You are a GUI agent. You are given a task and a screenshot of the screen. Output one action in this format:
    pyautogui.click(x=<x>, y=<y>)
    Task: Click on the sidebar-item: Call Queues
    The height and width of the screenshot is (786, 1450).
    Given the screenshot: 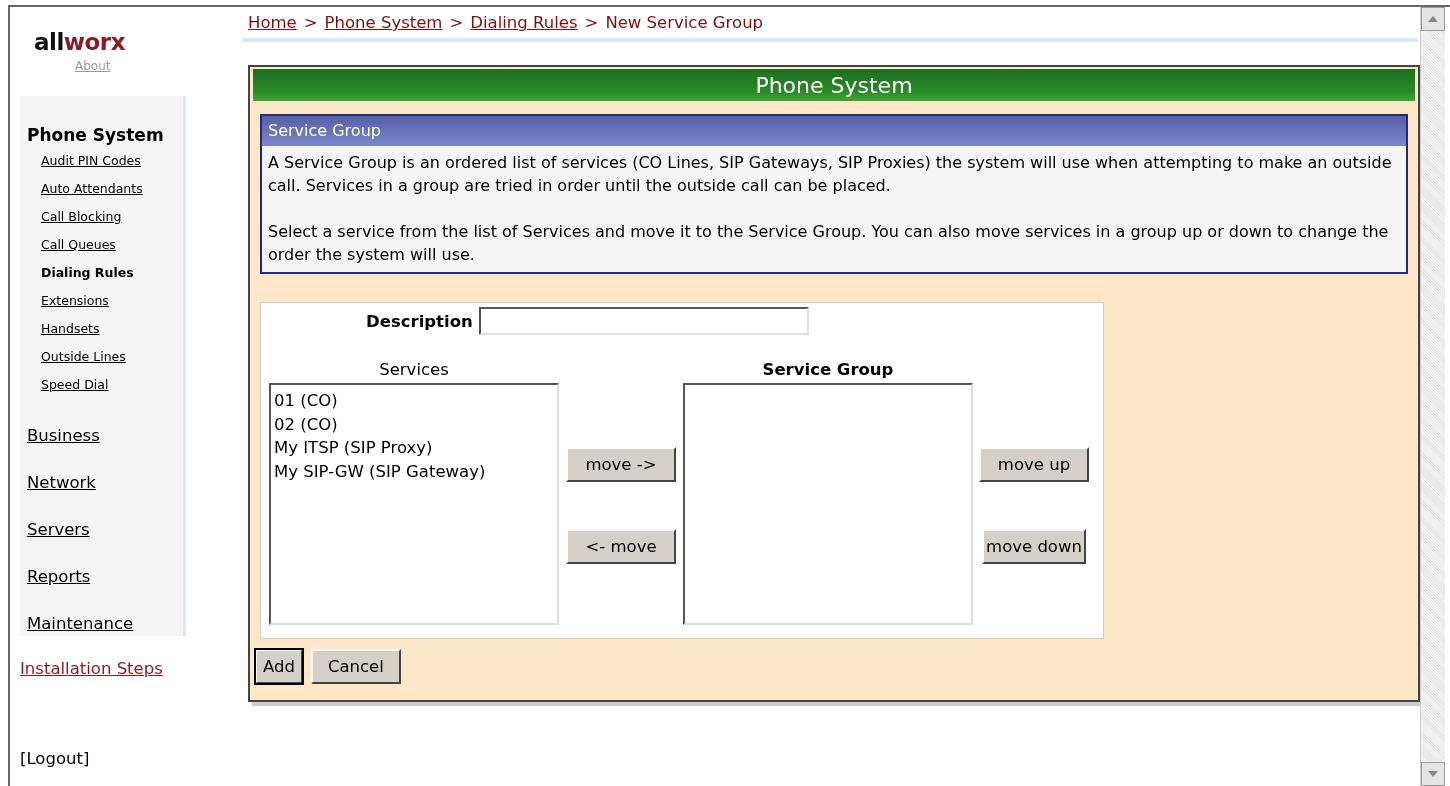 What is the action you would take?
    pyautogui.click(x=78, y=245)
    